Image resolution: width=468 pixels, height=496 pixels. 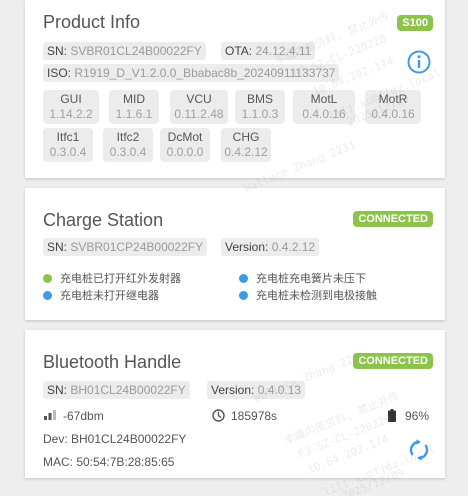 I want to click on bluetooth-sn-chip: SN: BH01CL24B00022FY, so click(x=116, y=390).